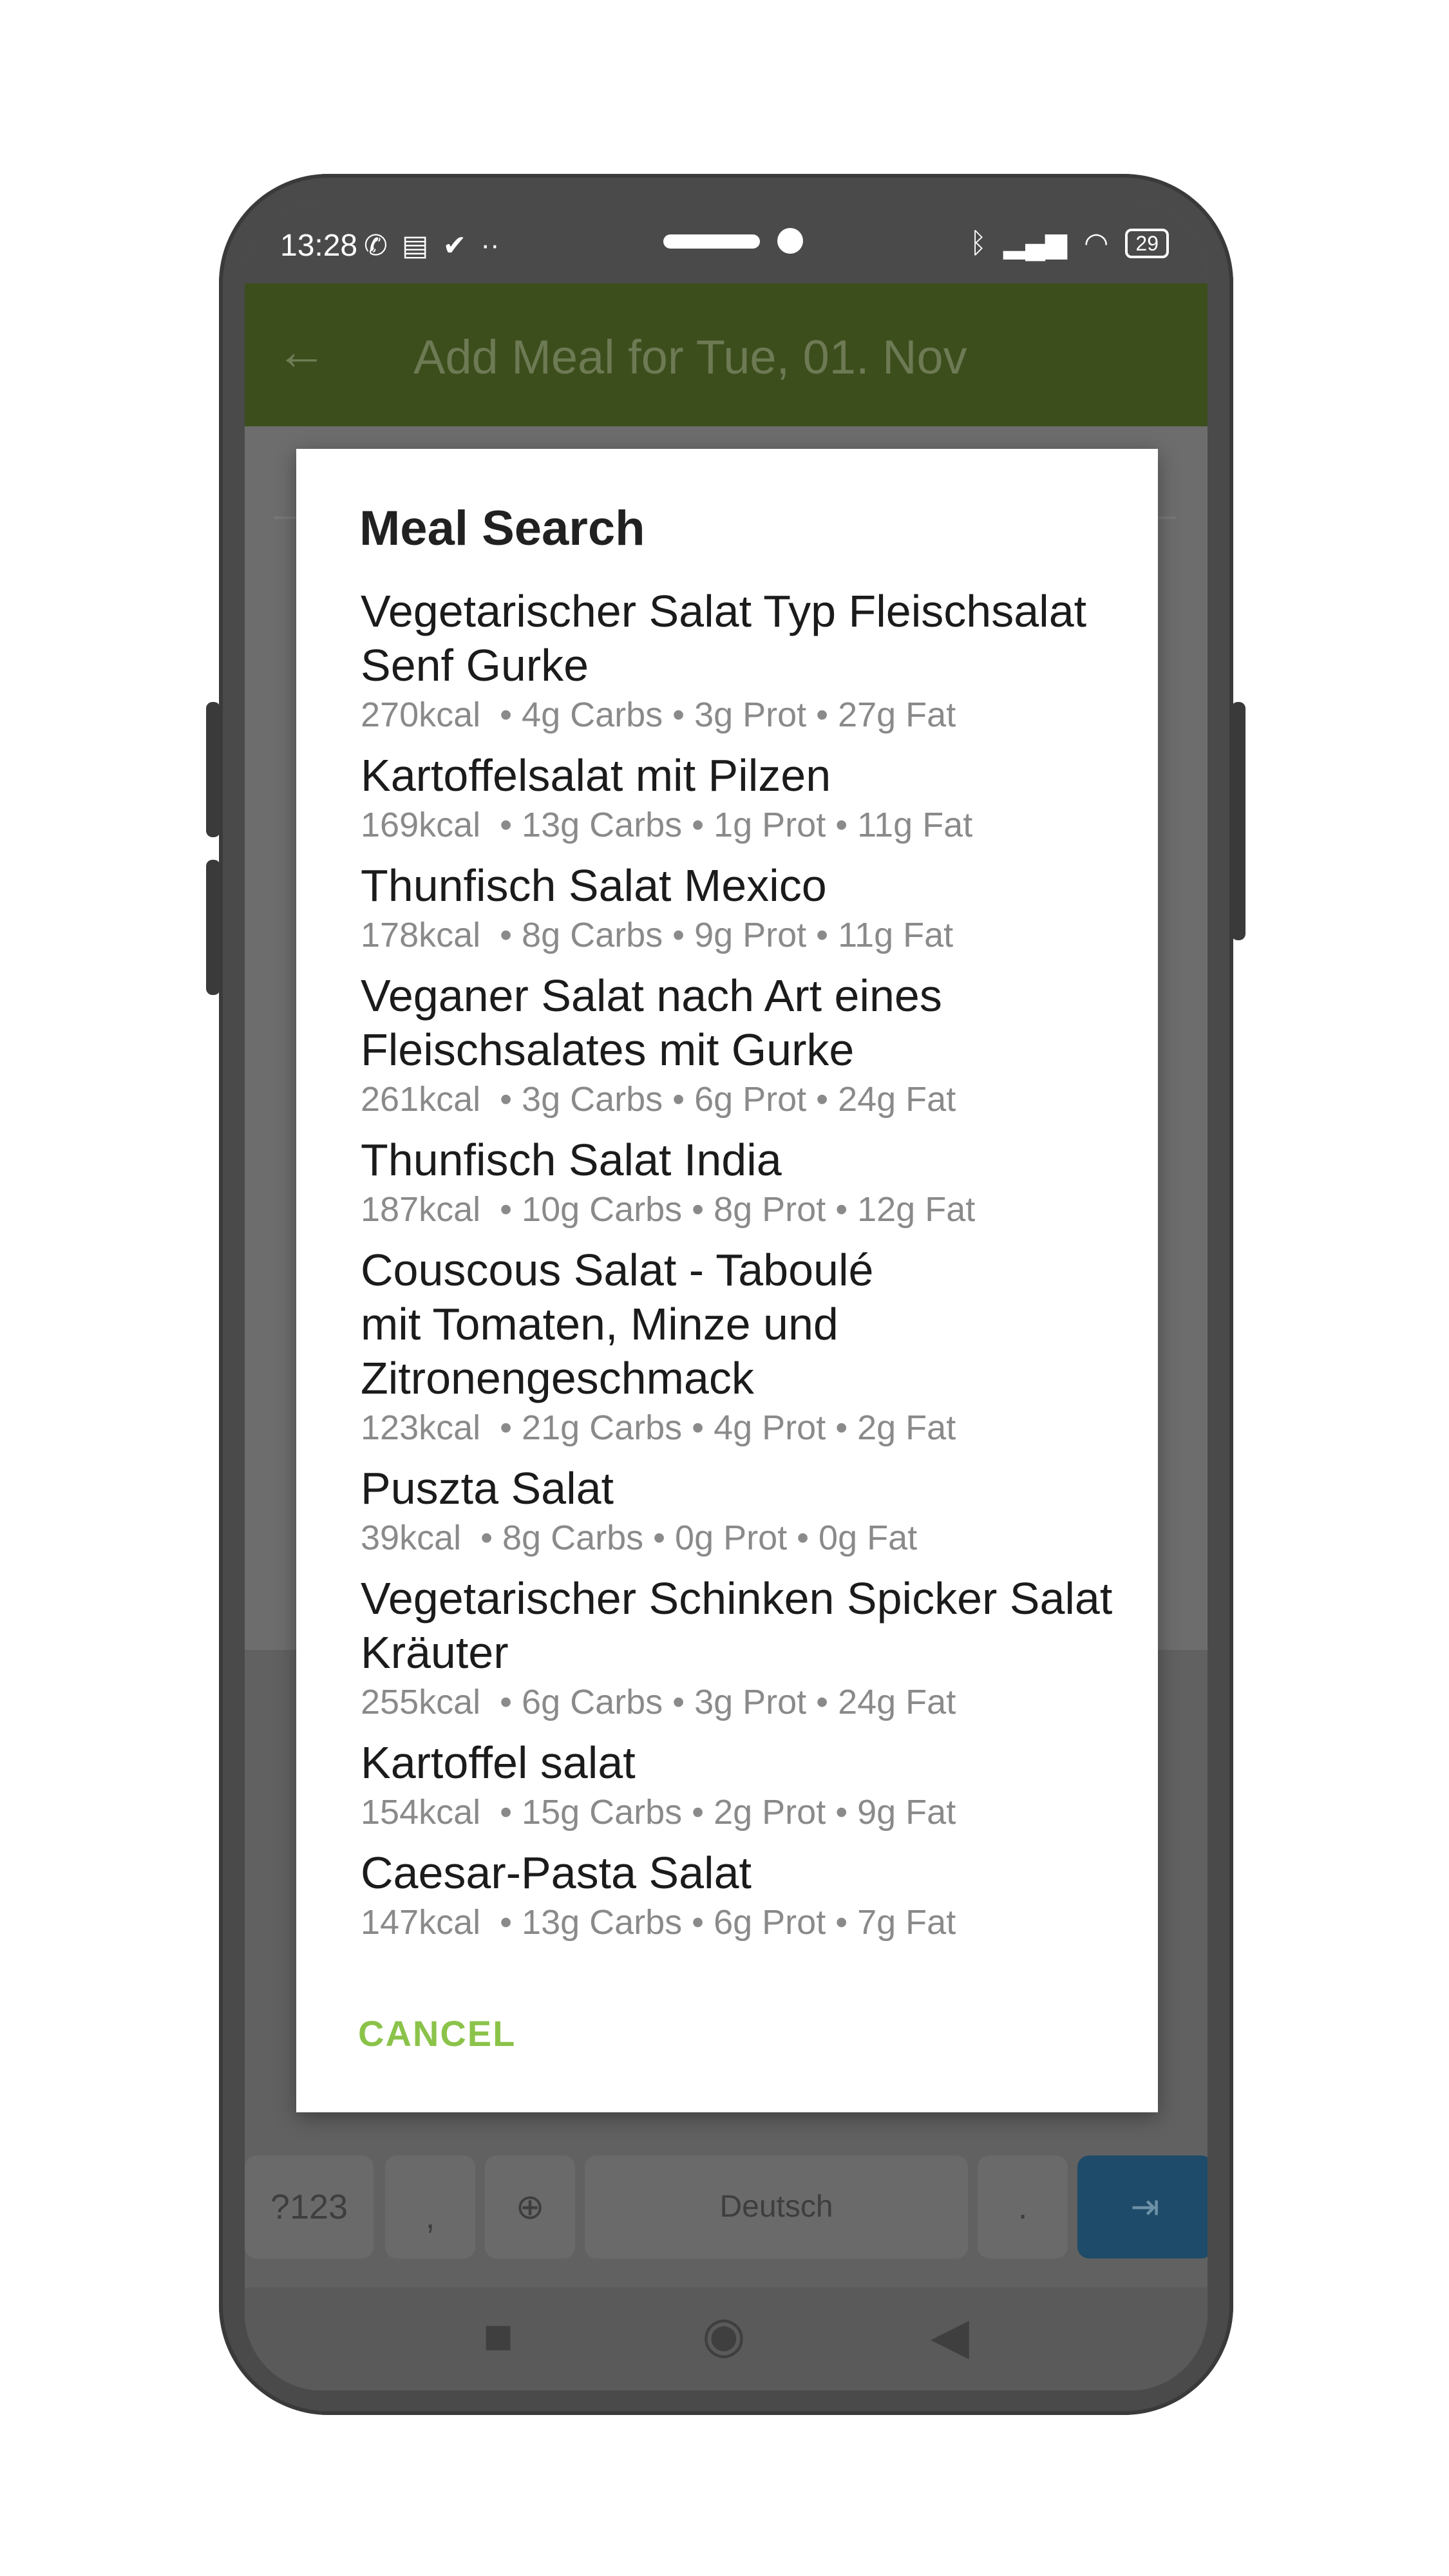 This screenshot has height=2576, width=1449. I want to click on message-icon: ▤, so click(415, 246).